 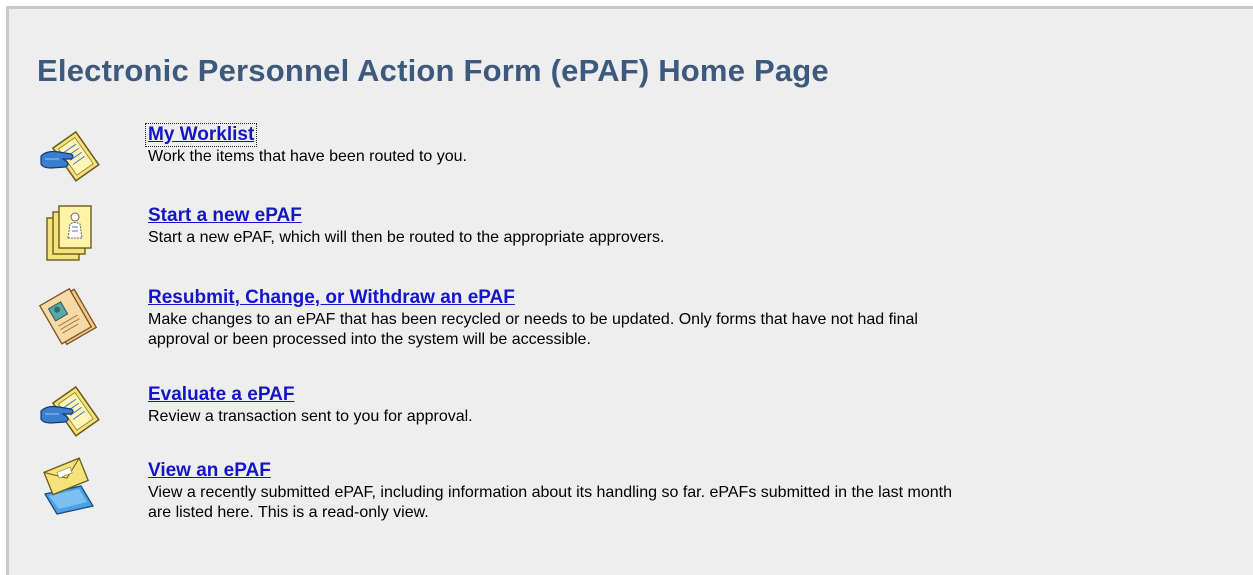 What do you see at coordinates (209, 471) in the screenshot?
I see `view-epaf-link: View an ePAF` at bounding box center [209, 471].